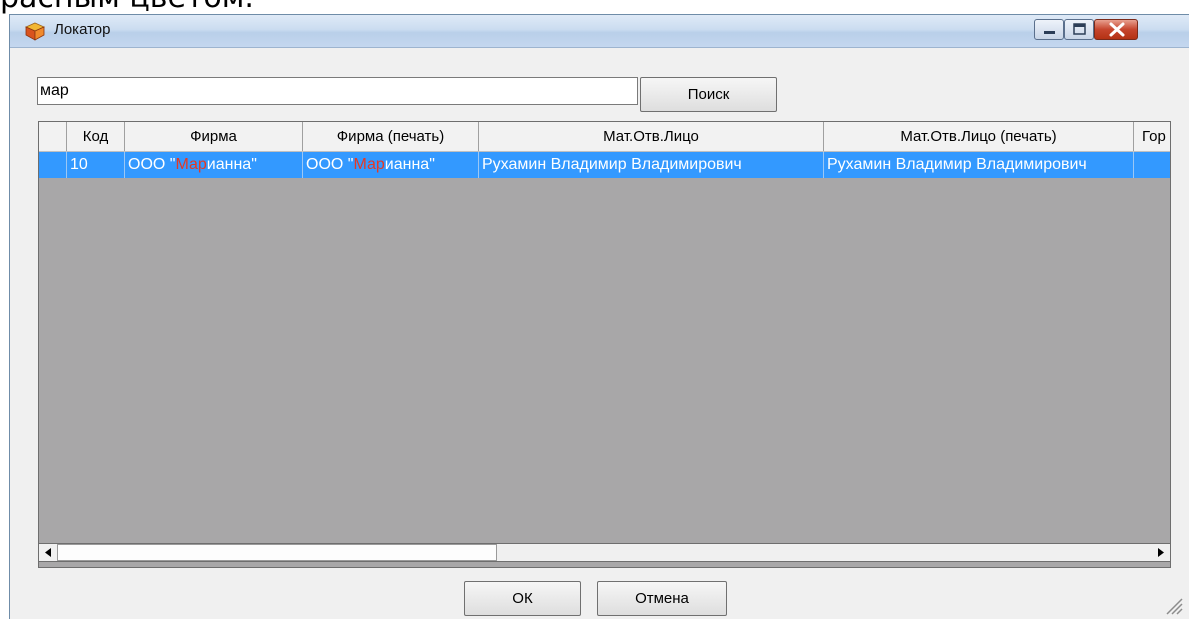 This screenshot has height=619, width=1189. I want to click on cell-firm-print: ООО " Мар ианна", so click(391, 165).